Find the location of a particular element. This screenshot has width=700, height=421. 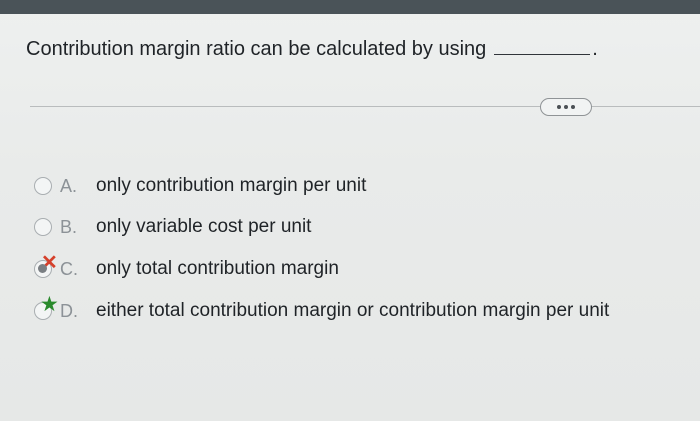

option-letter: D. is located at coordinates (69, 310).